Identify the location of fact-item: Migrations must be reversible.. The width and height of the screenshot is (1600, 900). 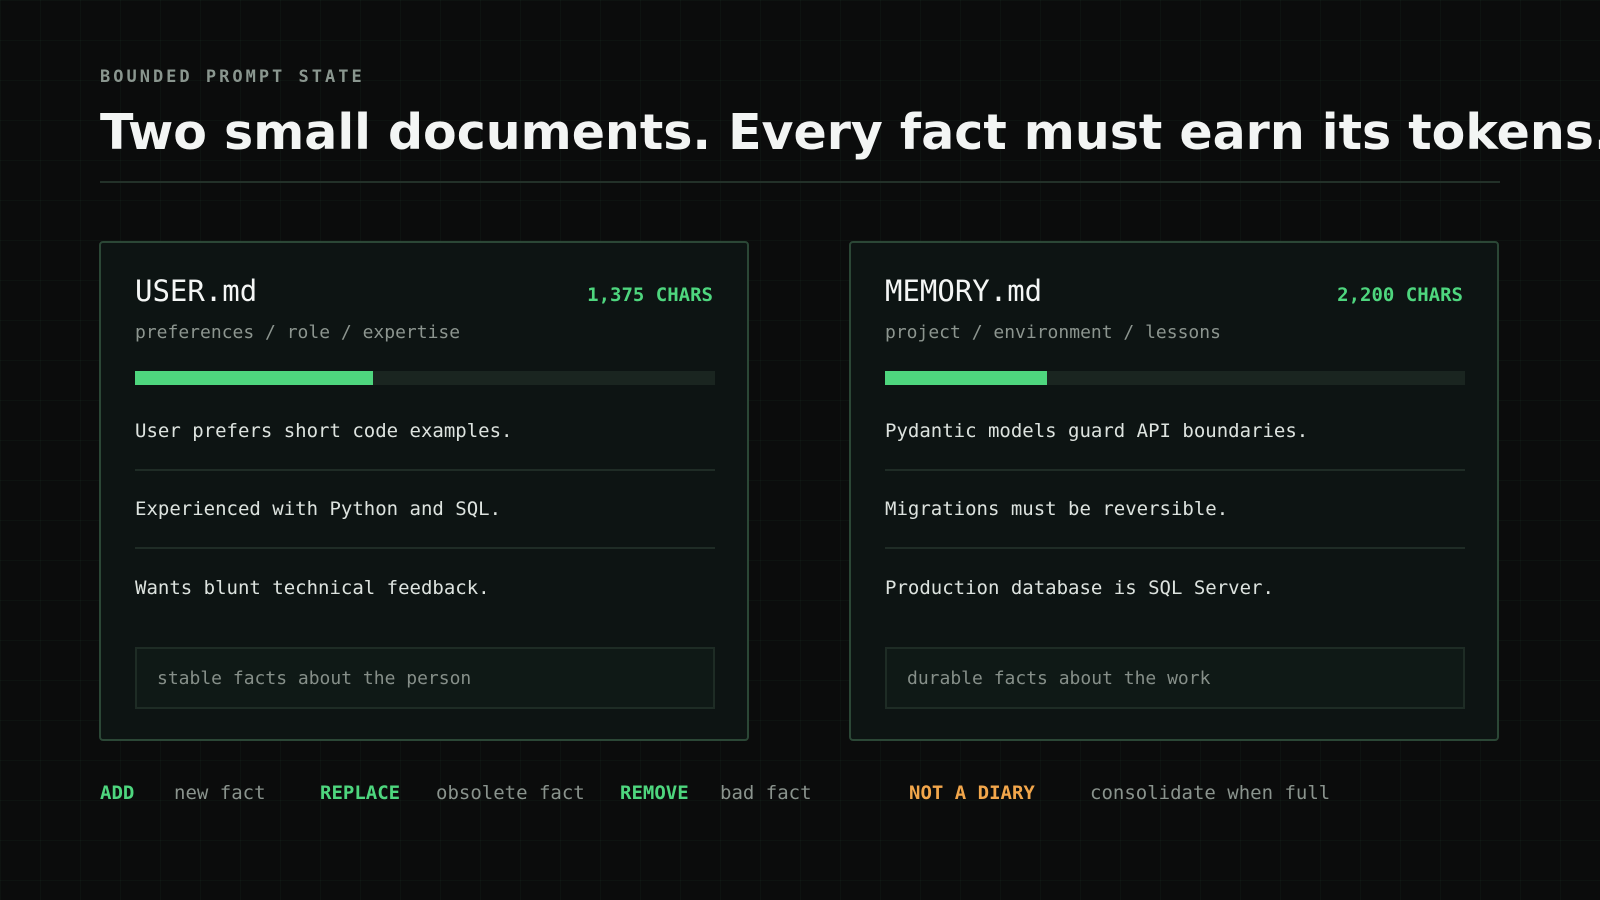
(1175, 510).